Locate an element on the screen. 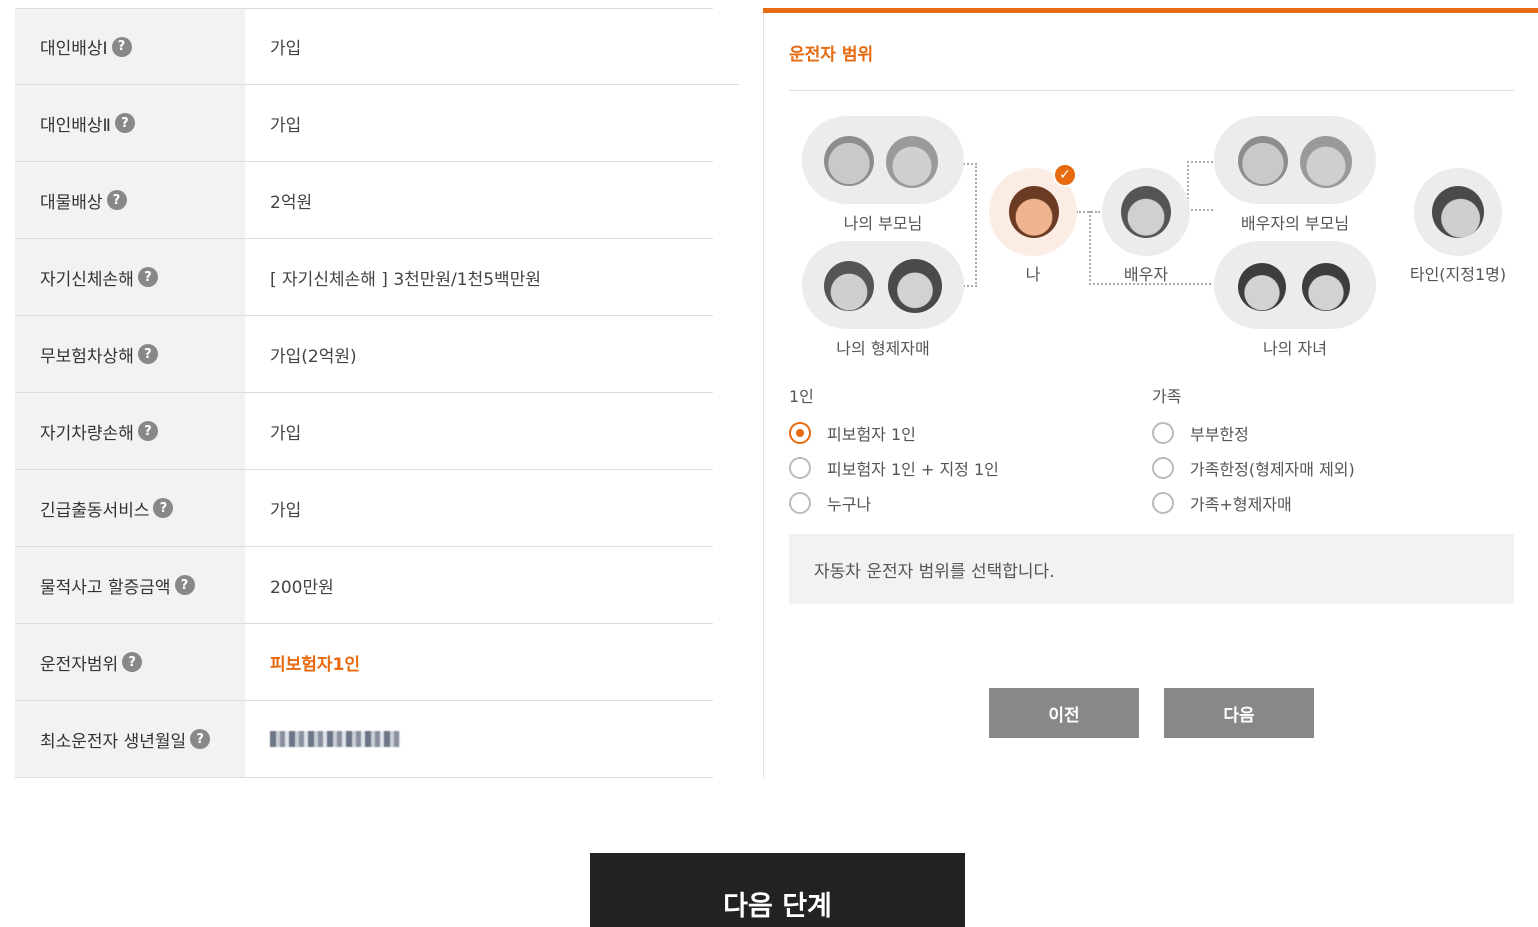 Image resolution: width=1538 pixels, height=927 pixels. option-insured-plus-one: 피보험자 1인 + 지정 1인 is located at coordinates (894, 467).